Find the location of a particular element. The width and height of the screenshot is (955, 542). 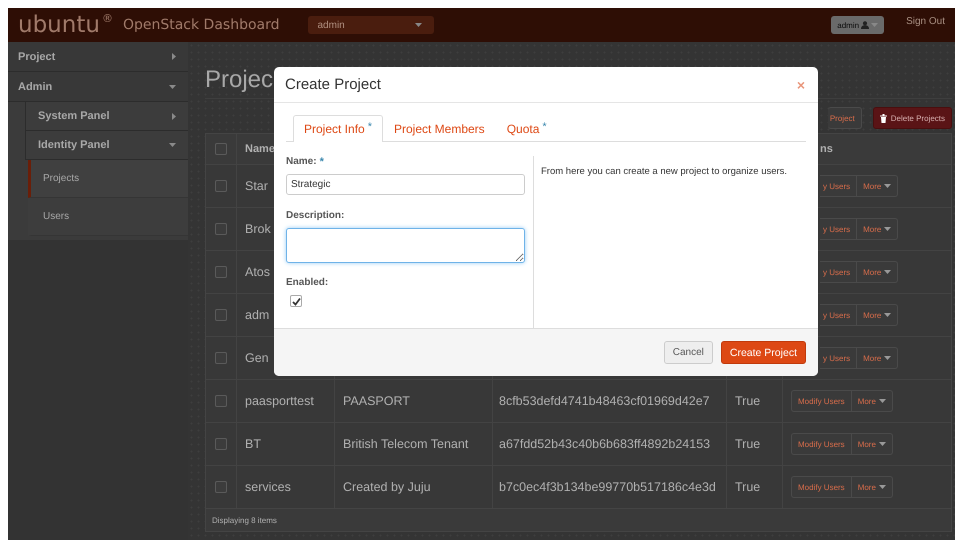

column-header: Name is located at coordinates (260, 149).